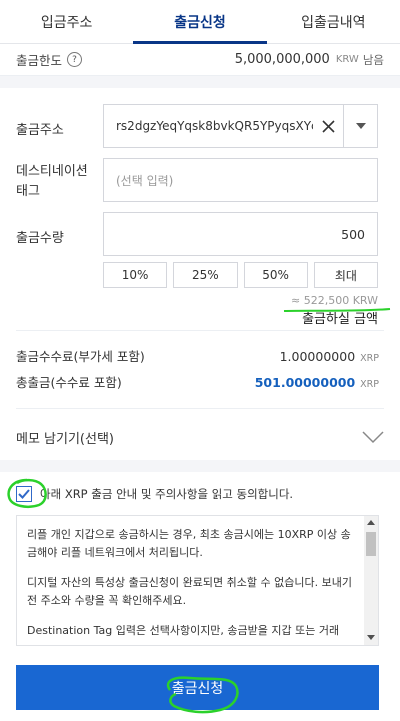 Image resolution: width=400 pixels, height=721 pixels. Describe the element at coordinates (371, 544) in the screenshot. I see `scroll-thumb` at that location.